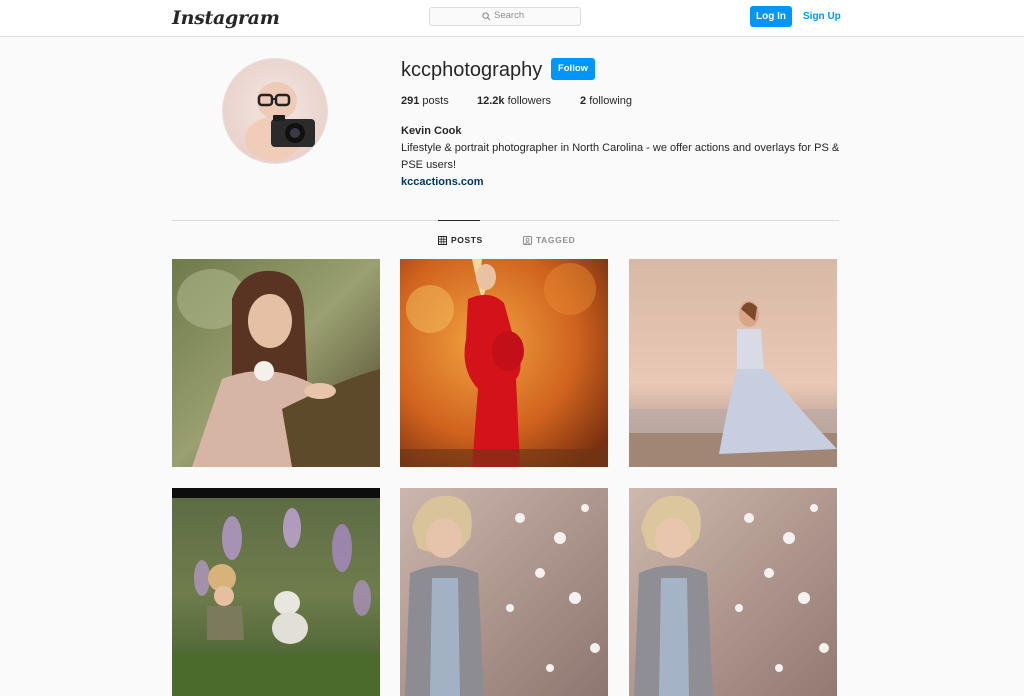 The height and width of the screenshot is (696, 1024). Describe the element at coordinates (573, 69) in the screenshot. I see `follow-button: Follow` at that location.